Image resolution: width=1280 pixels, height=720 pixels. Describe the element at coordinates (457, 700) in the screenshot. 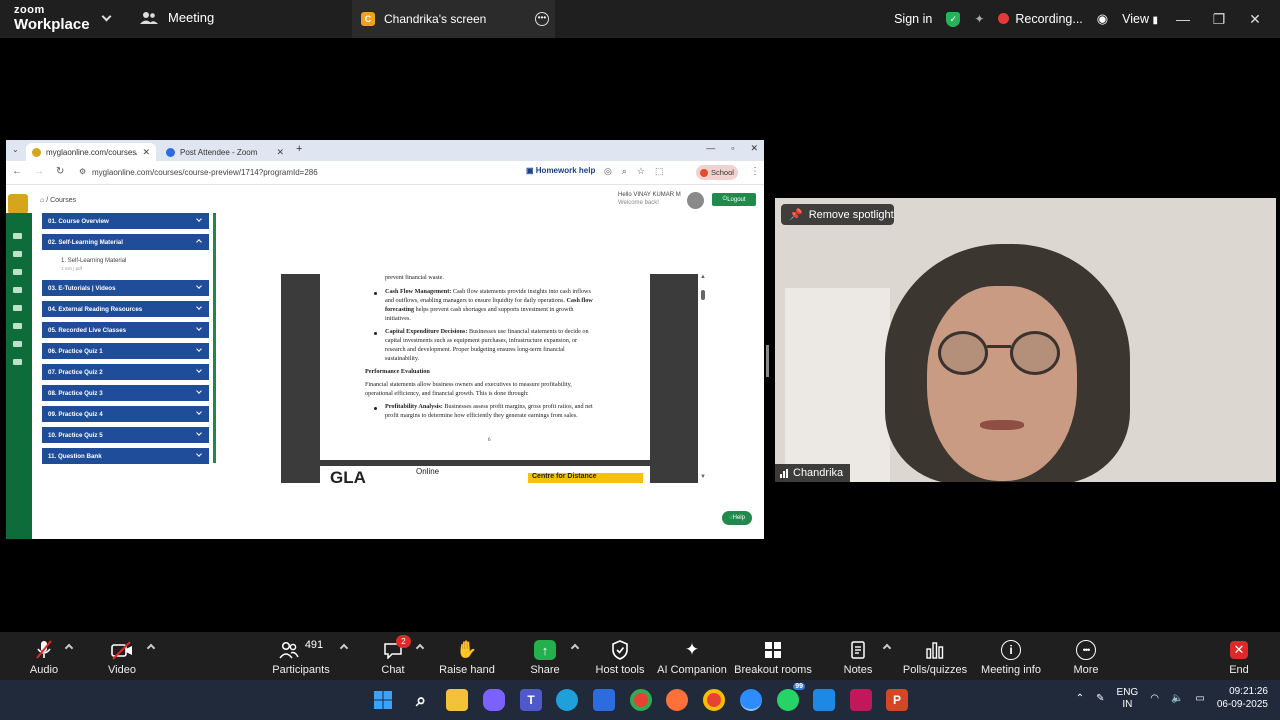

I see `file-explorer-icon` at that location.